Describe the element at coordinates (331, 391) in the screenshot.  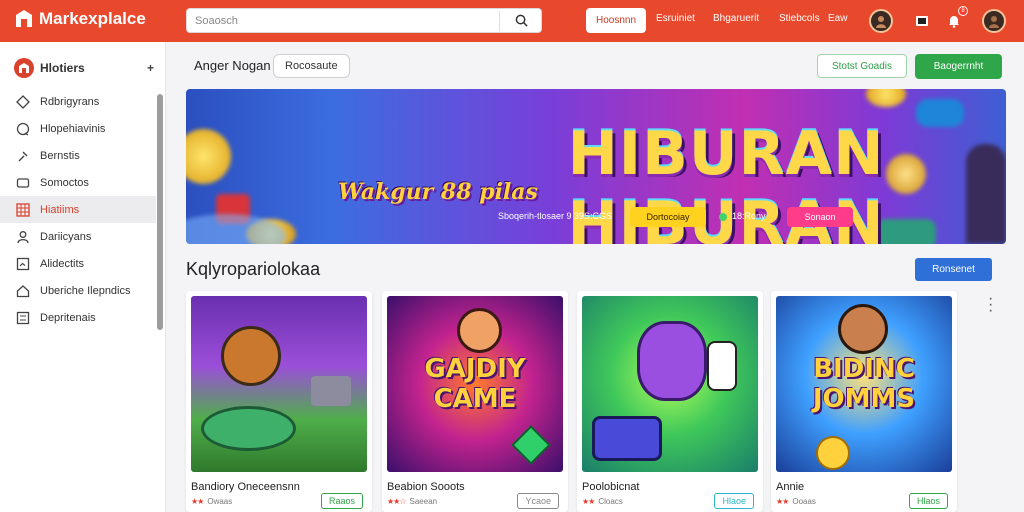
I see `thumb-robot` at that location.